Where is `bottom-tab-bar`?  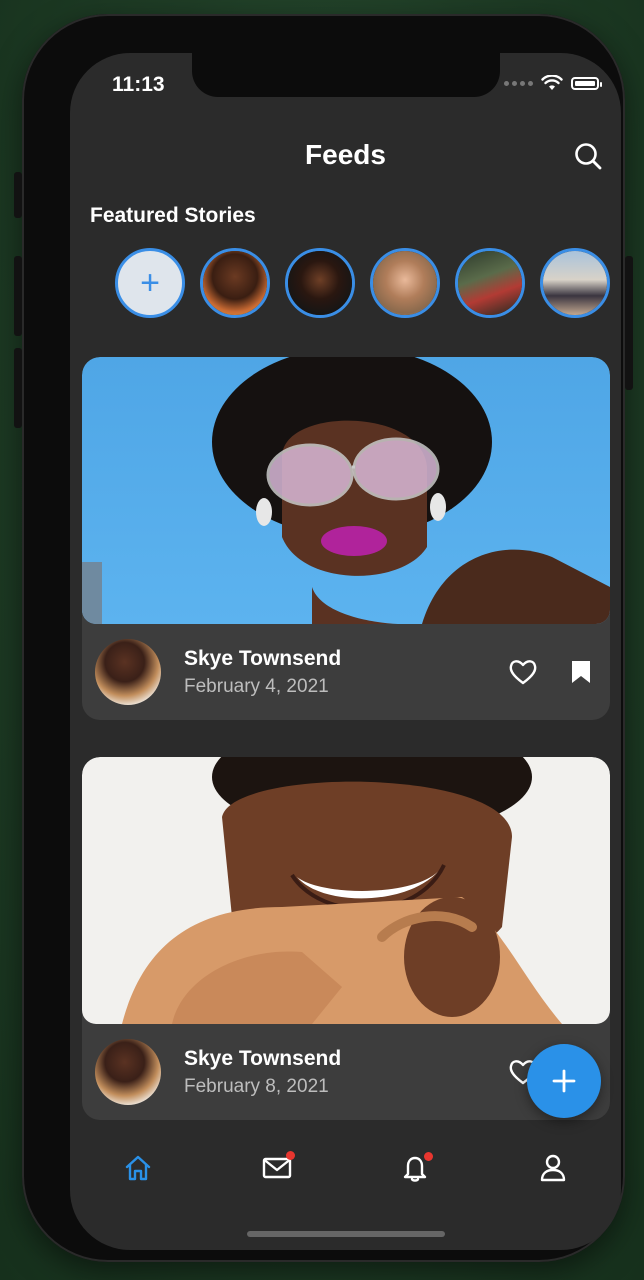 bottom-tab-bar is located at coordinates (345, 1168).